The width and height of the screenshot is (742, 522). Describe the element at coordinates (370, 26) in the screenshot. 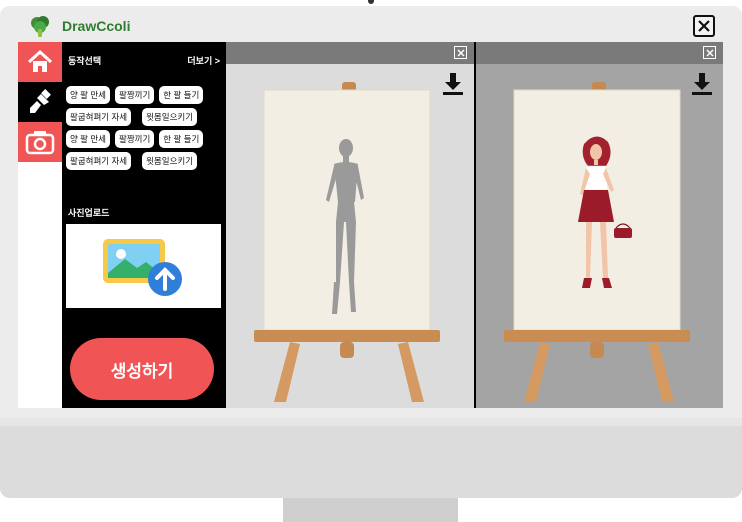

I see `title-bar: DrawCcoli` at that location.